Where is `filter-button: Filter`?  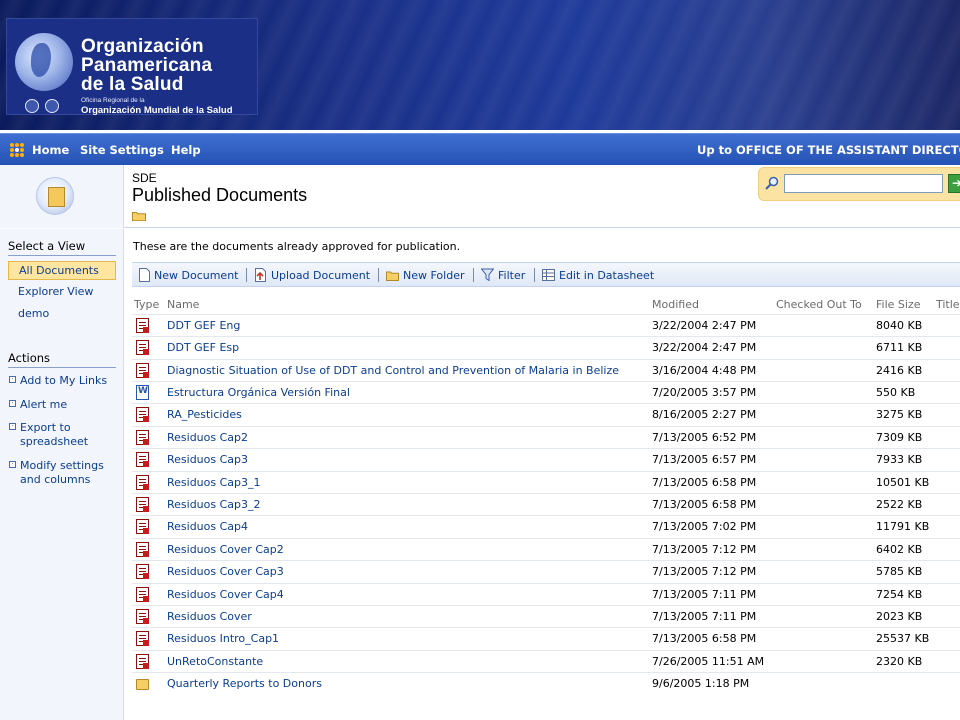 filter-button: Filter is located at coordinates (511, 275).